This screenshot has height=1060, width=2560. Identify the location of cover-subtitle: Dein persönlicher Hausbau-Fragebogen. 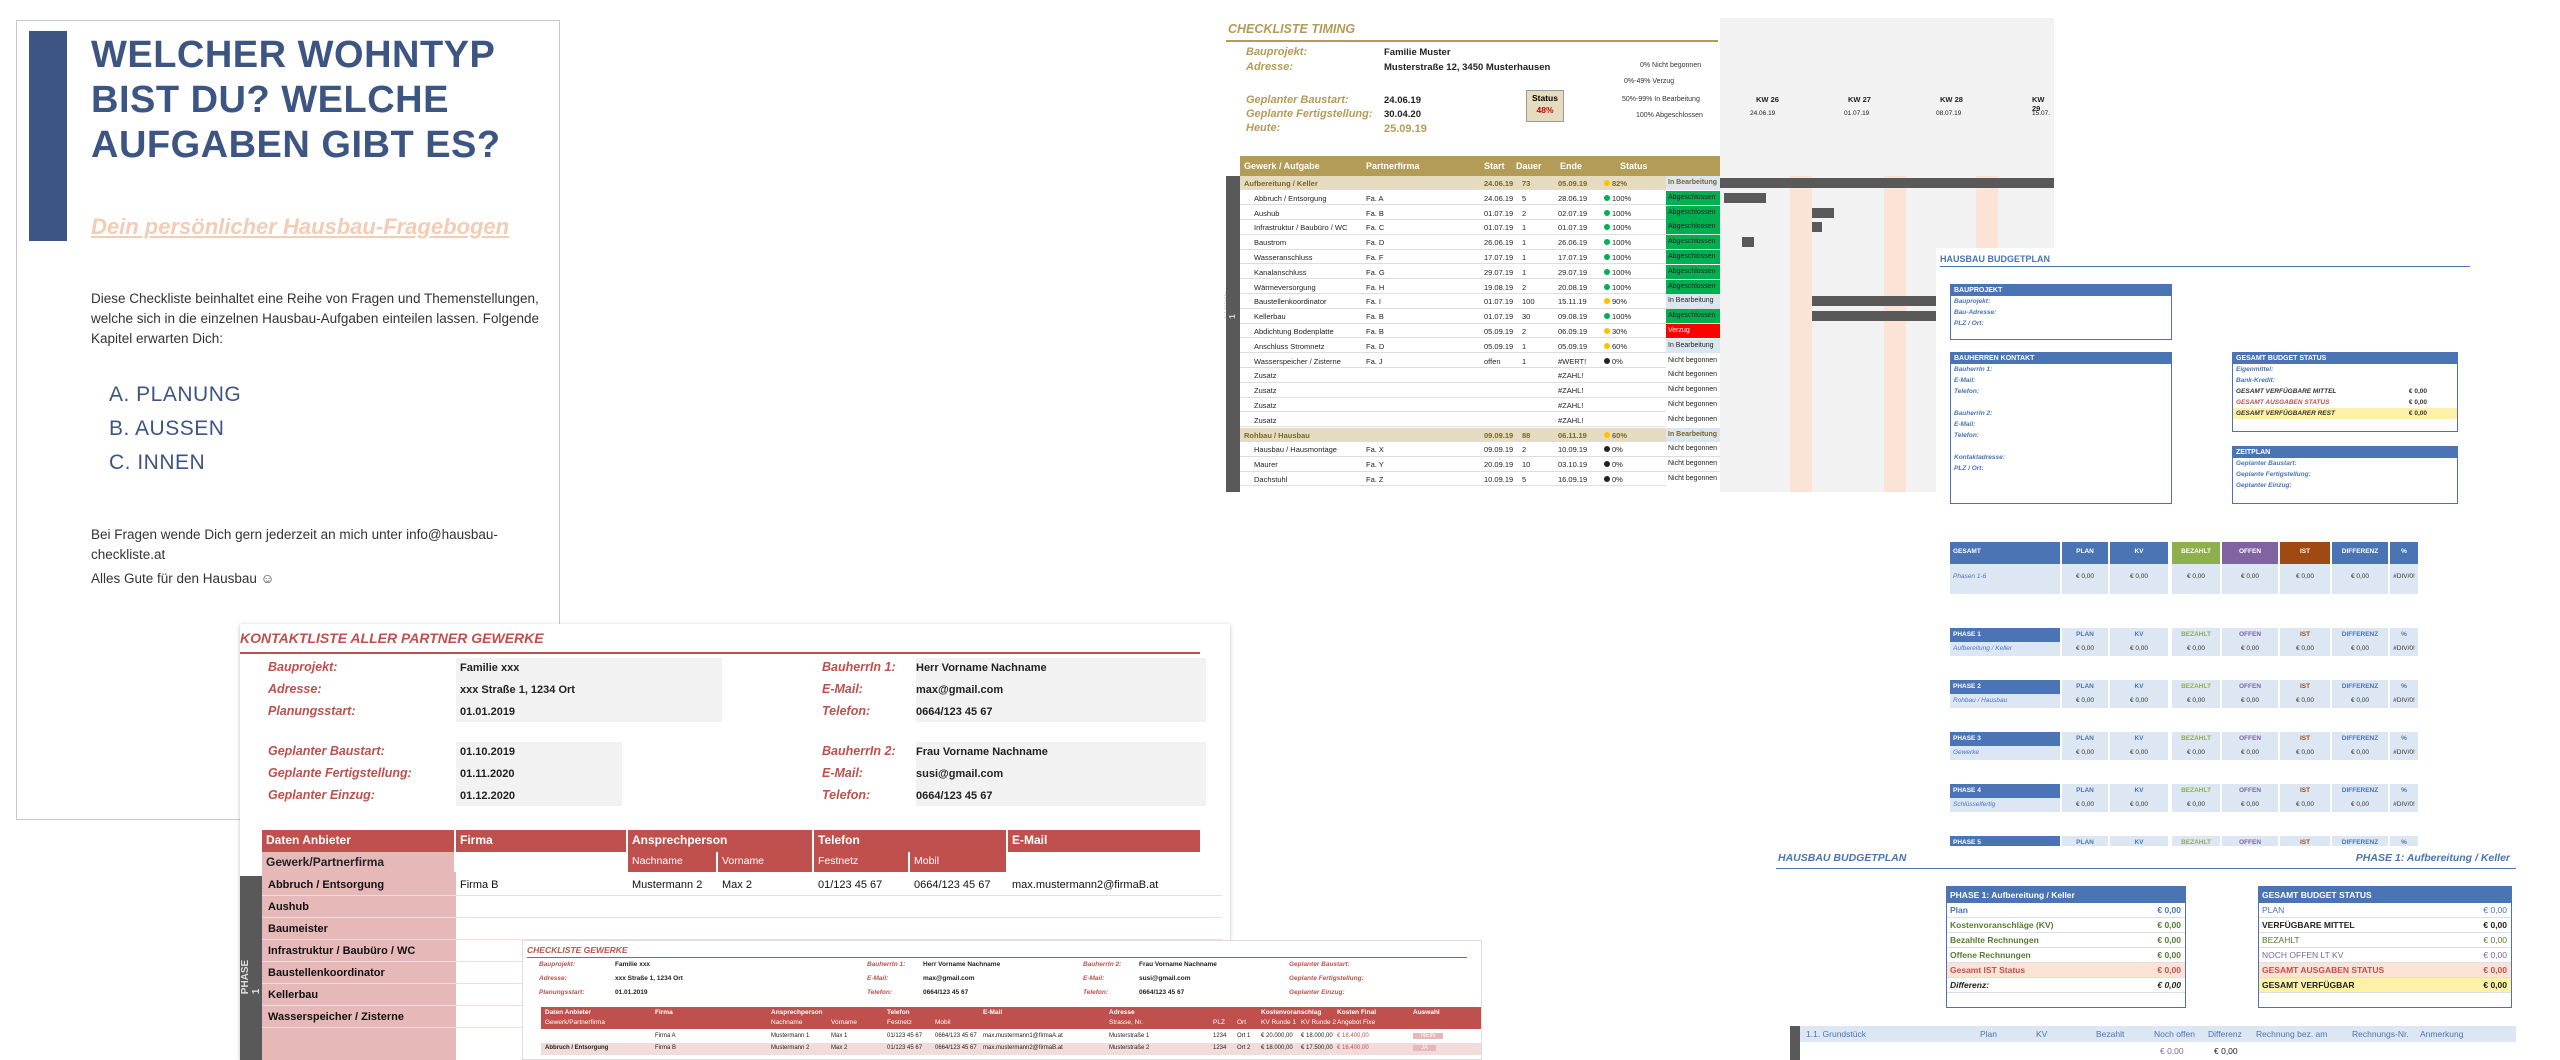
(300, 226).